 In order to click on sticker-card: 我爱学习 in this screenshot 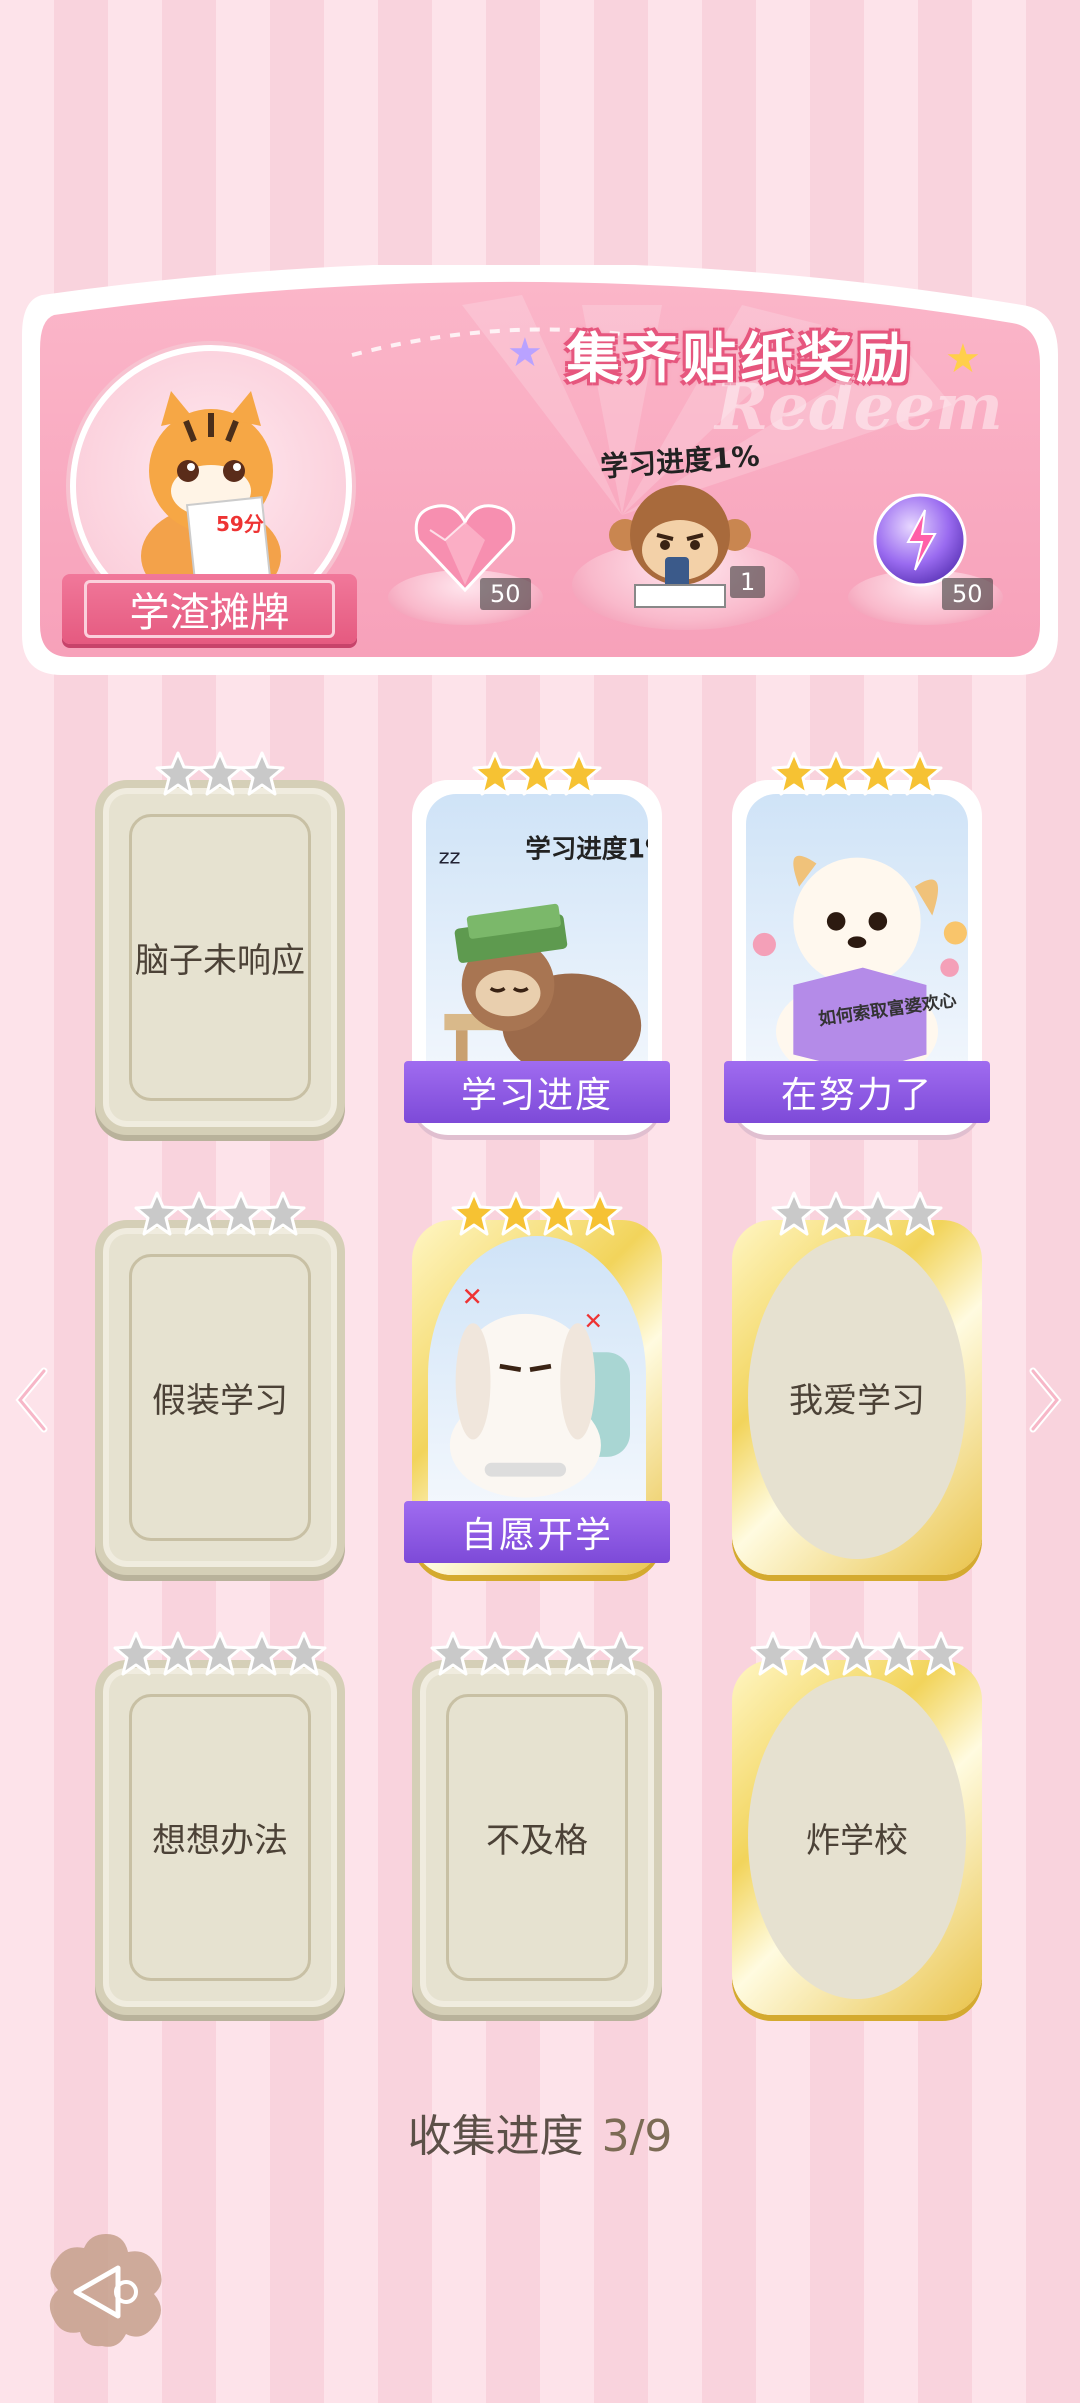, I will do `click(857, 1383)`.